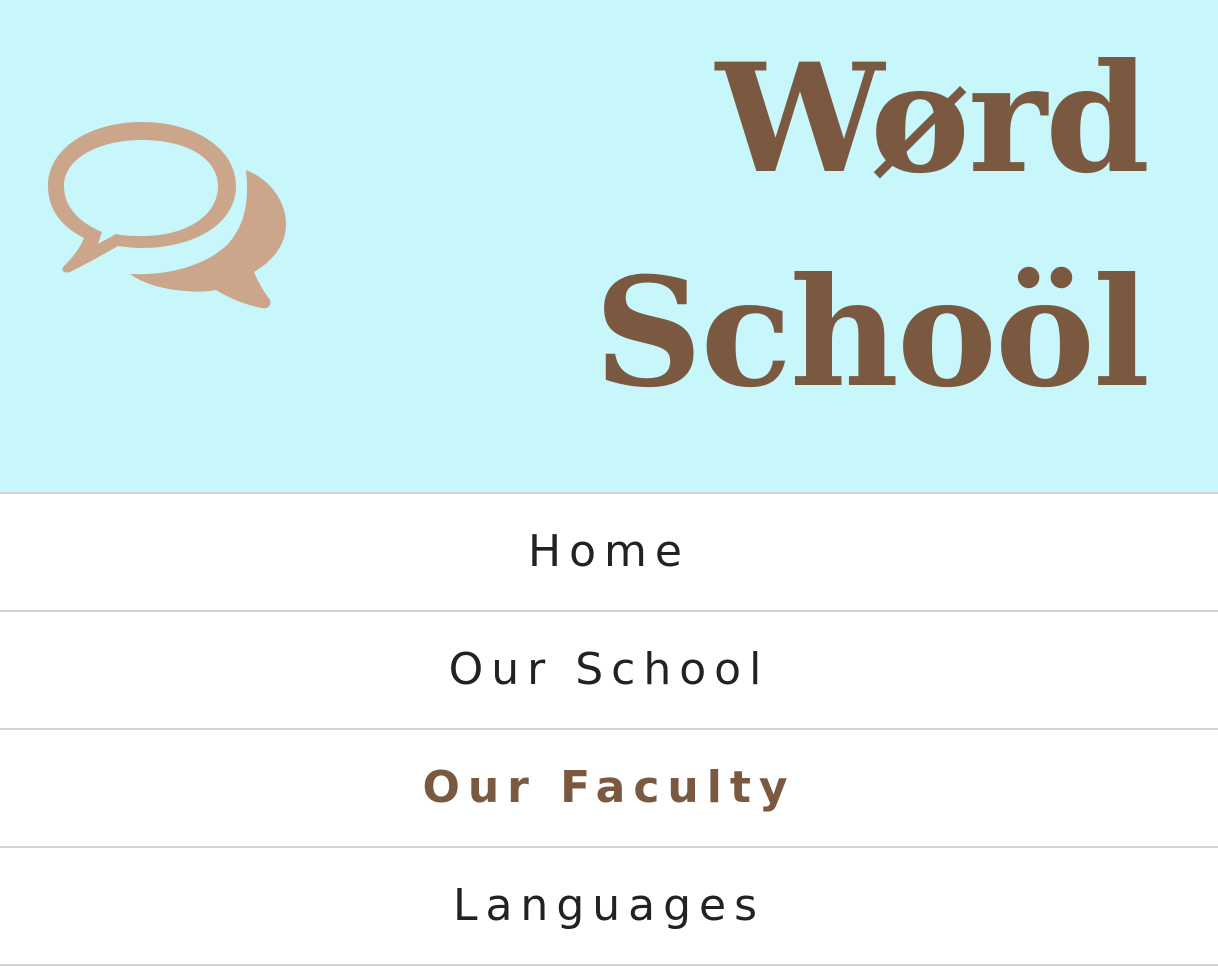 The image size is (1218, 966). Describe the element at coordinates (168, 216) in the screenshot. I see `speech-bubbles-icon` at that location.